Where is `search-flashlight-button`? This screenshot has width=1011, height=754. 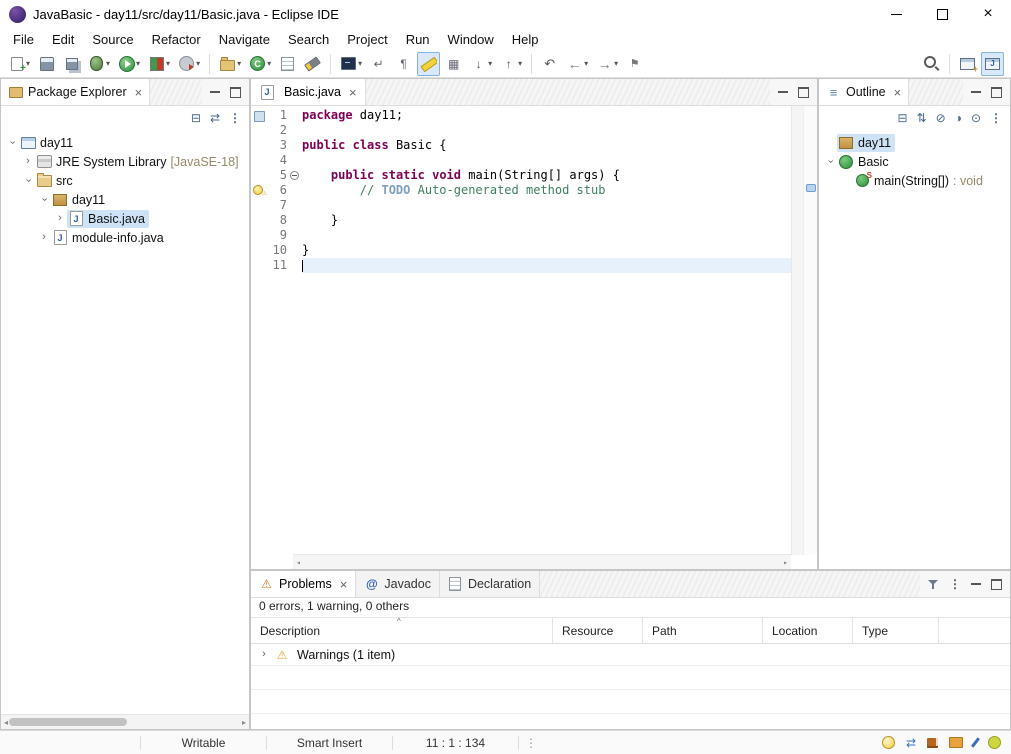 search-flashlight-button is located at coordinates (312, 64).